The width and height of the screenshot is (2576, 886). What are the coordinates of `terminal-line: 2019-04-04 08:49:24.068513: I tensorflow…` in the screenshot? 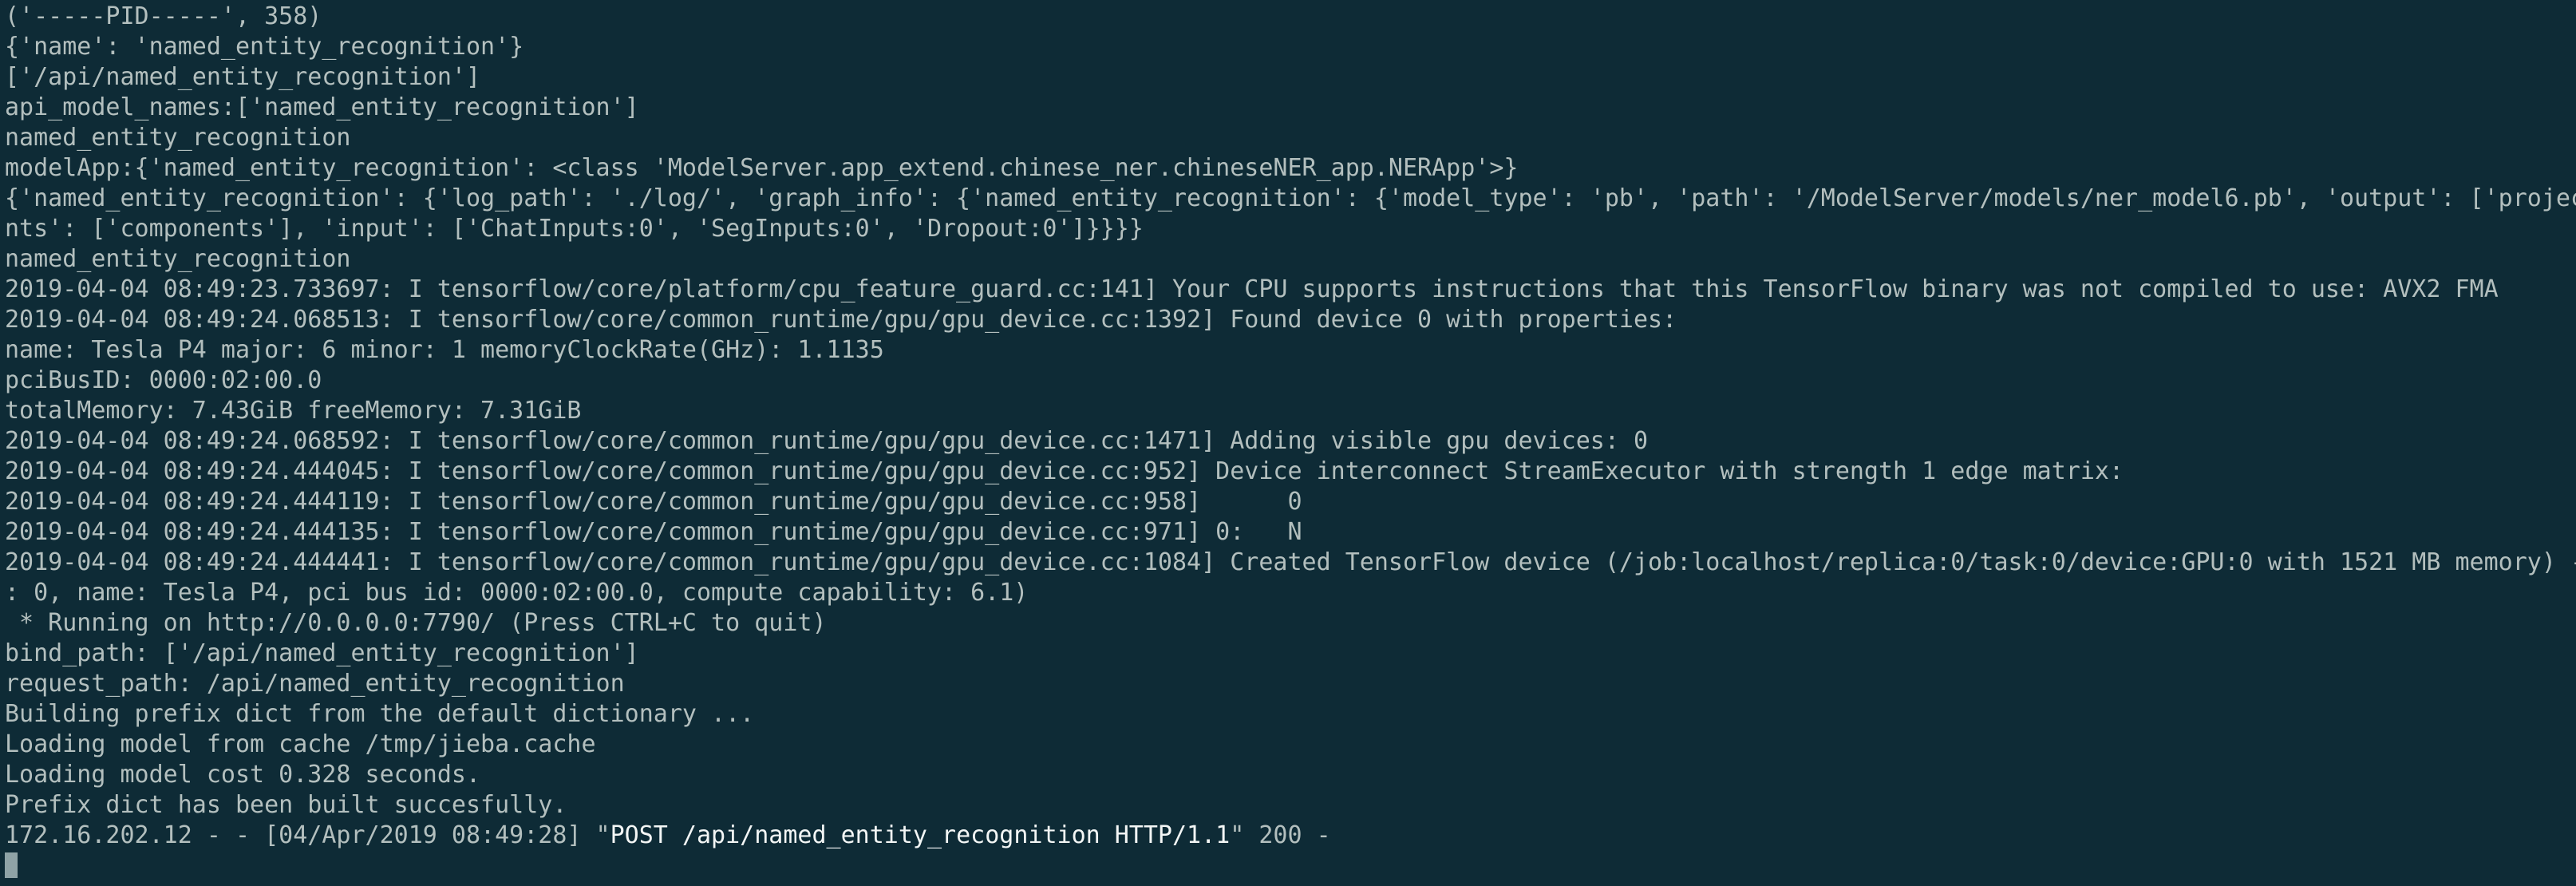 It's located at (841, 320).